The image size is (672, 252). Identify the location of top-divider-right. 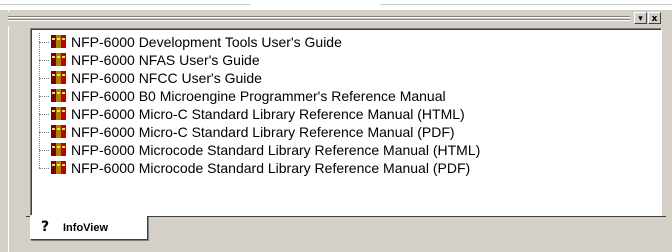
(526, 4).